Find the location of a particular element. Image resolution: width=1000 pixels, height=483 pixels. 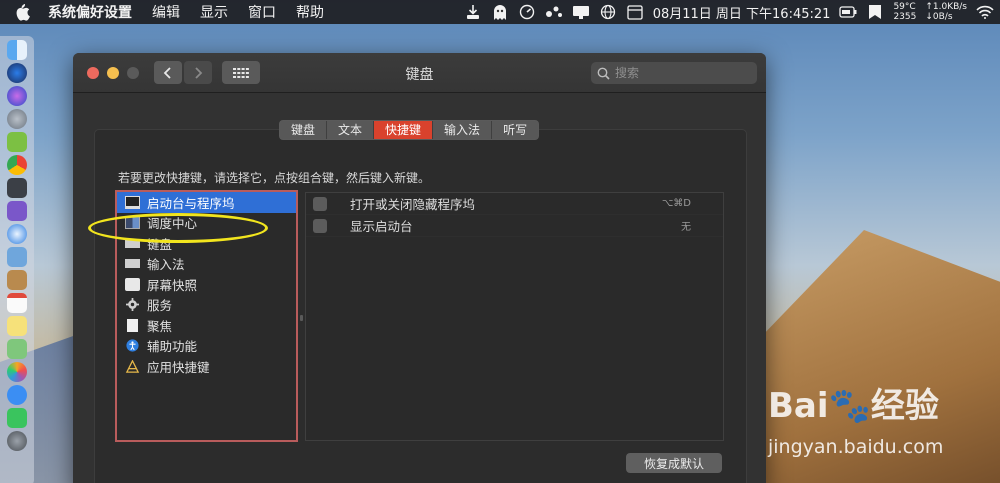

category-label: 辅助功能 is located at coordinates (172, 347).